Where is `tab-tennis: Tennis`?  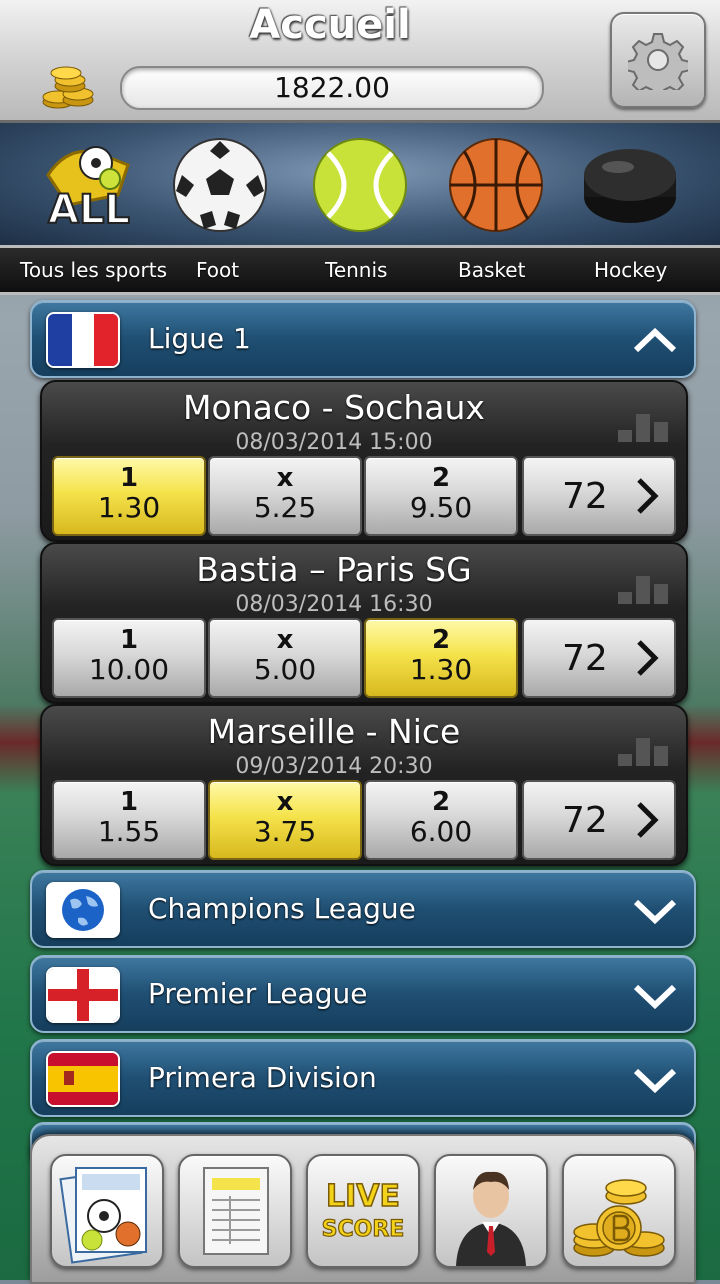
tab-tennis: Tennis is located at coordinates (356, 270).